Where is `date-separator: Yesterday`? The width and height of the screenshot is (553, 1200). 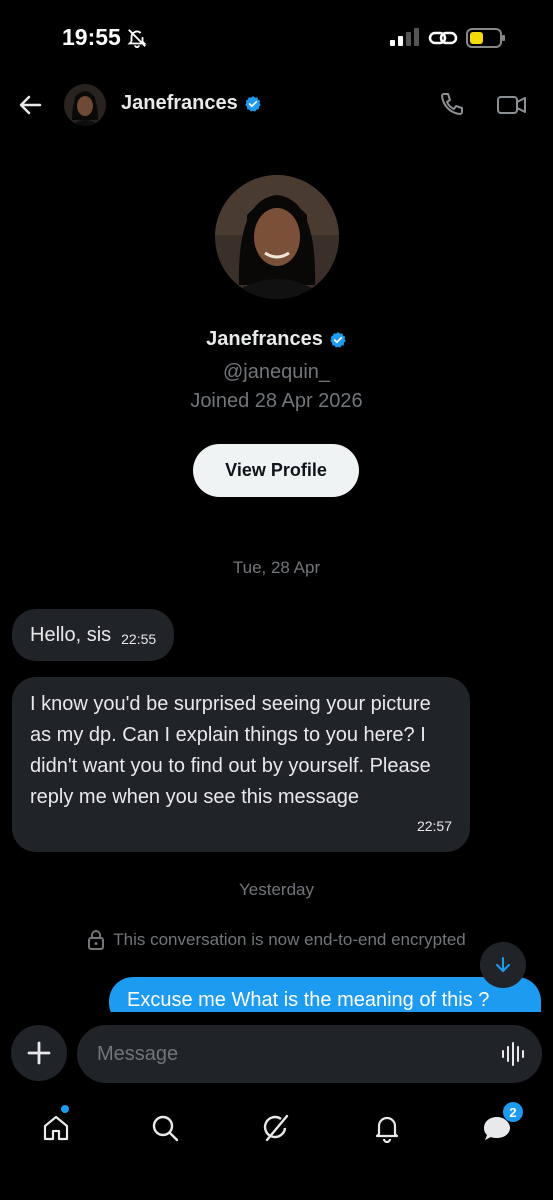 date-separator: Yesterday is located at coordinates (276, 889).